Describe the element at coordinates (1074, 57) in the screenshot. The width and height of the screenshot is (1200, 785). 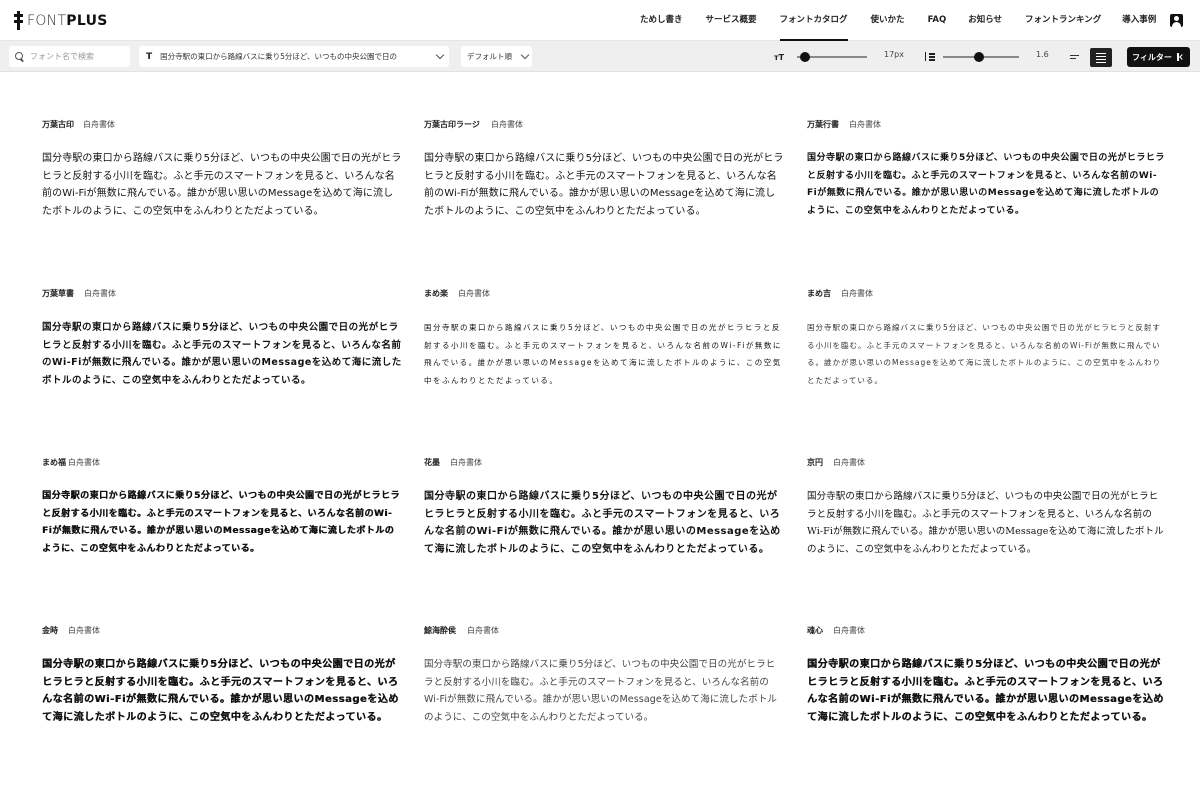
I see `align-left-button` at that location.